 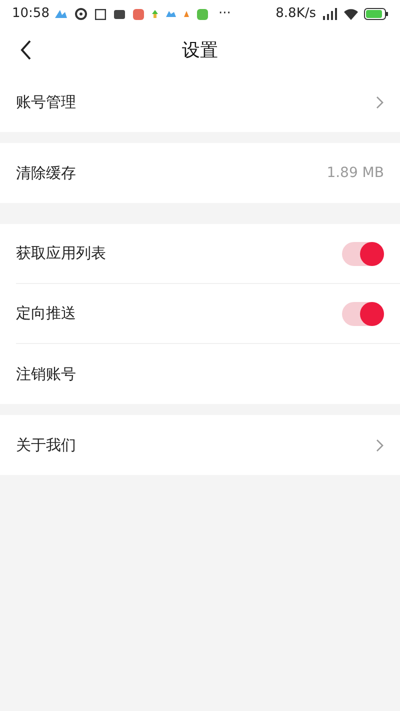 I want to click on ring-icon, so click(x=81, y=14).